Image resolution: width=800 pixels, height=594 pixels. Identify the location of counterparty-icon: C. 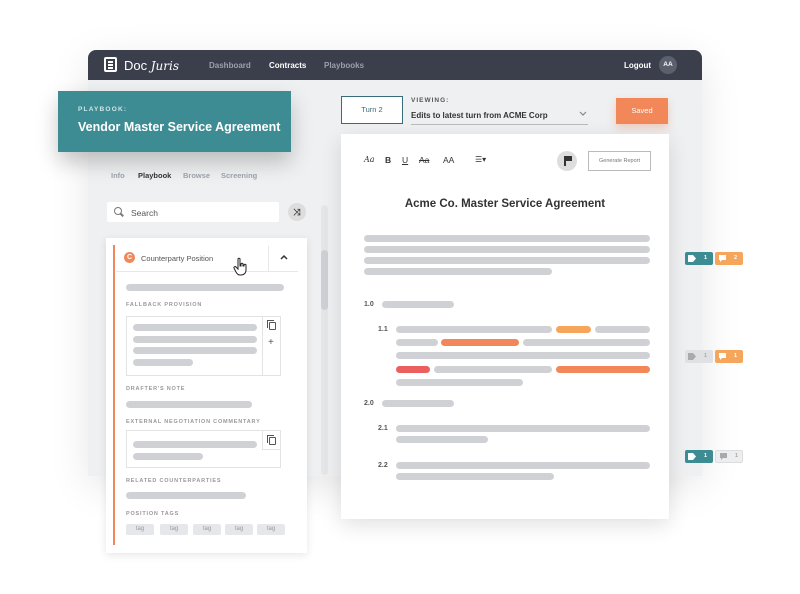
(129, 257).